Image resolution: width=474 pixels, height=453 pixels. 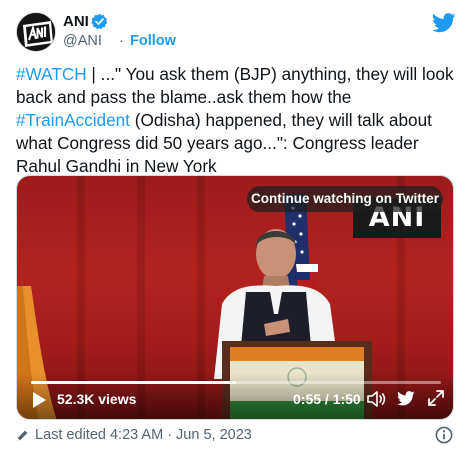 I want to click on view-count: 52.3K views, so click(x=97, y=399).